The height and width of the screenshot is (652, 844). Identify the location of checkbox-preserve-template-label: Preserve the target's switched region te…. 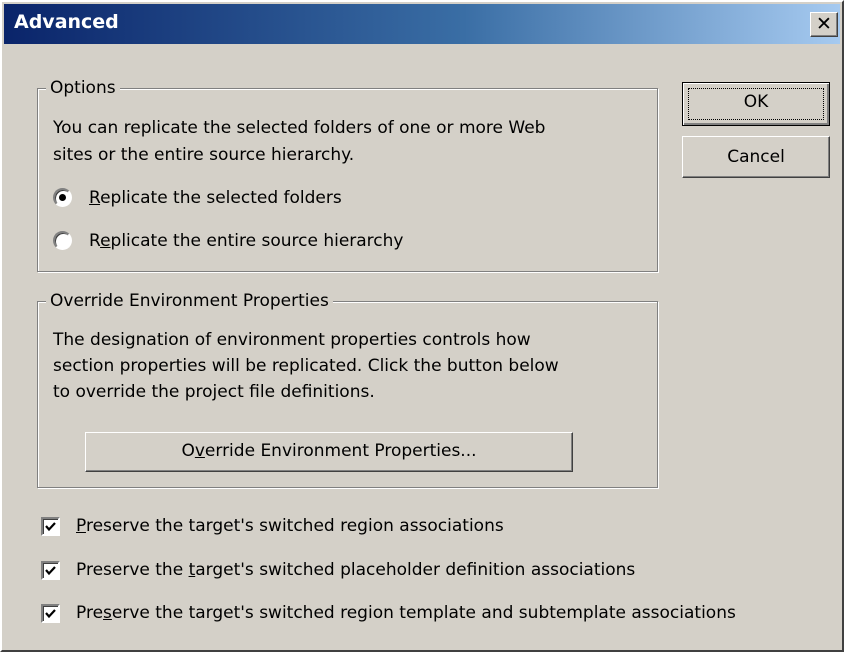
(406, 613).